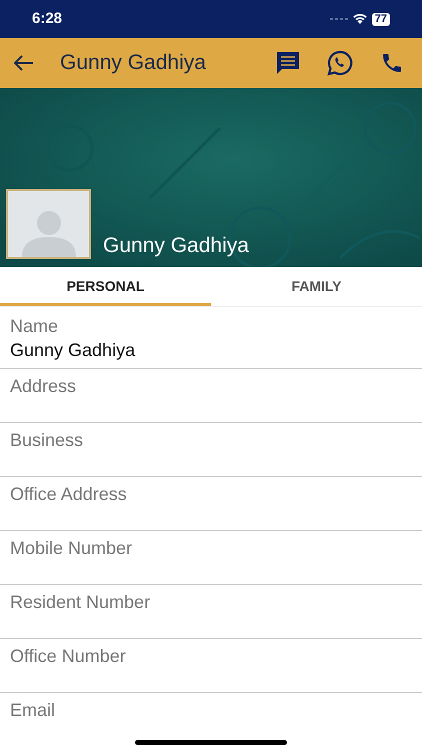 This screenshot has height=750, width=422. What do you see at coordinates (35, 326) in the screenshot?
I see `field-label: Name` at bounding box center [35, 326].